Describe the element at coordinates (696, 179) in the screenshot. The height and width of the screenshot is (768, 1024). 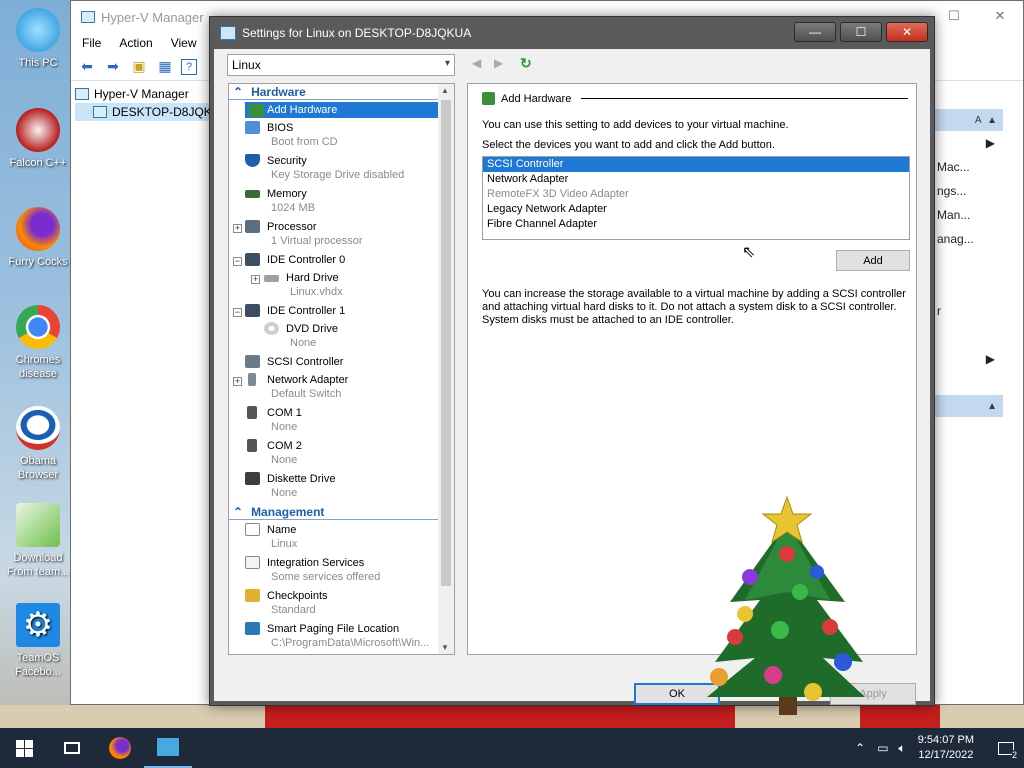
I see `device-option: Network Adapter` at that location.